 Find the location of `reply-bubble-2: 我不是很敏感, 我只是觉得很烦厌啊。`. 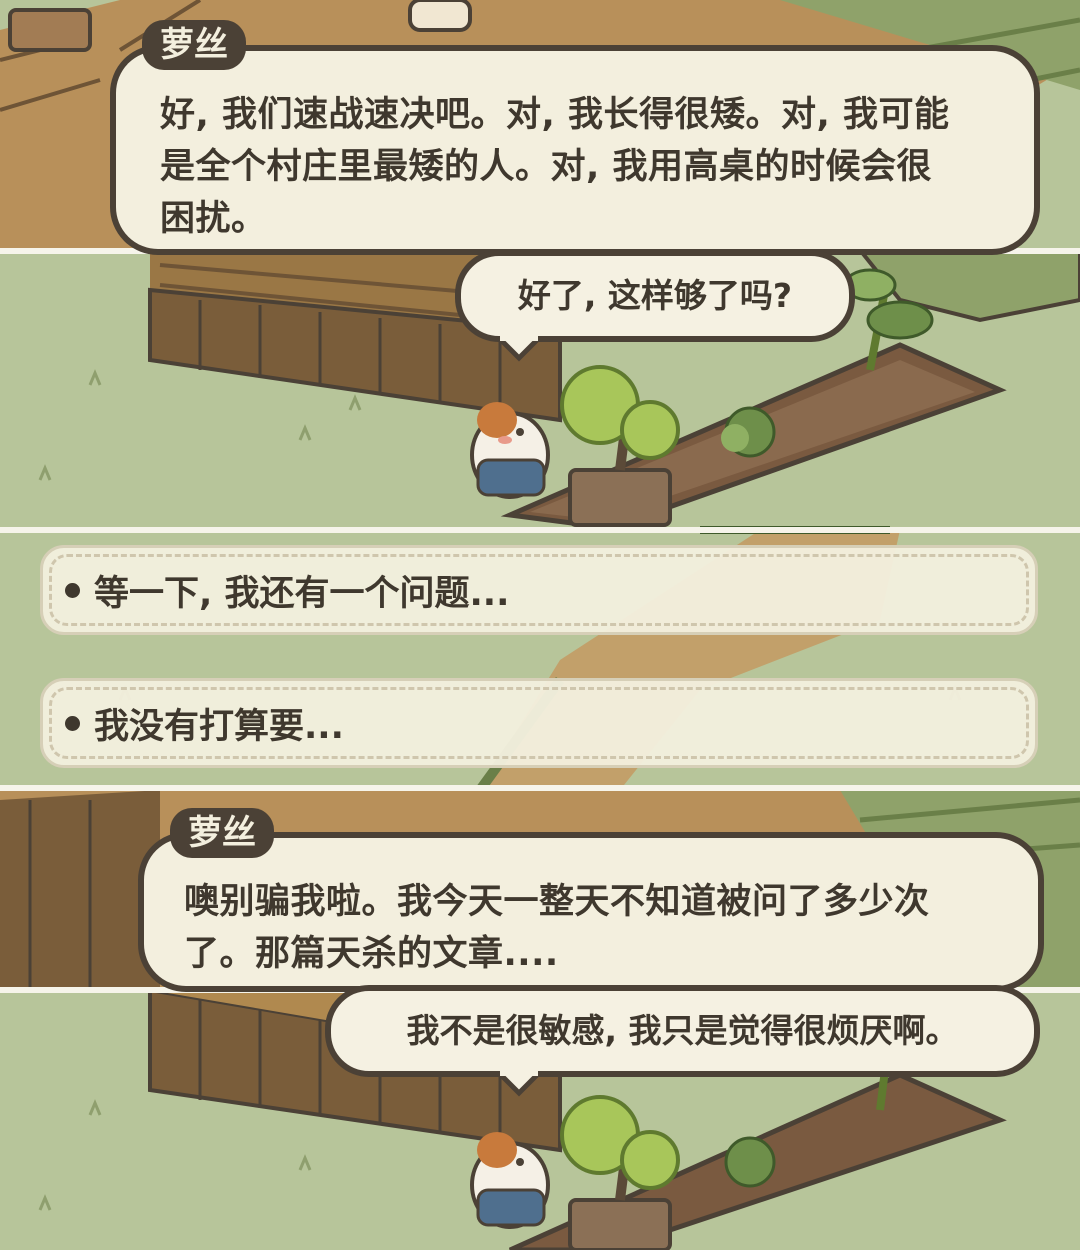

reply-bubble-2: 我不是很敏感, 我只是觉得很烦厌啊。 is located at coordinates (682, 1031).